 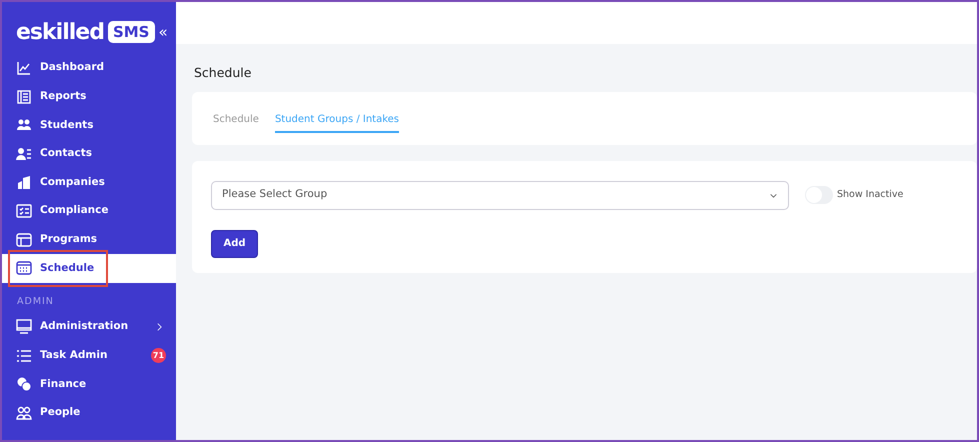 I want to click on sidebar-item: People, so click(x=89, y=413).